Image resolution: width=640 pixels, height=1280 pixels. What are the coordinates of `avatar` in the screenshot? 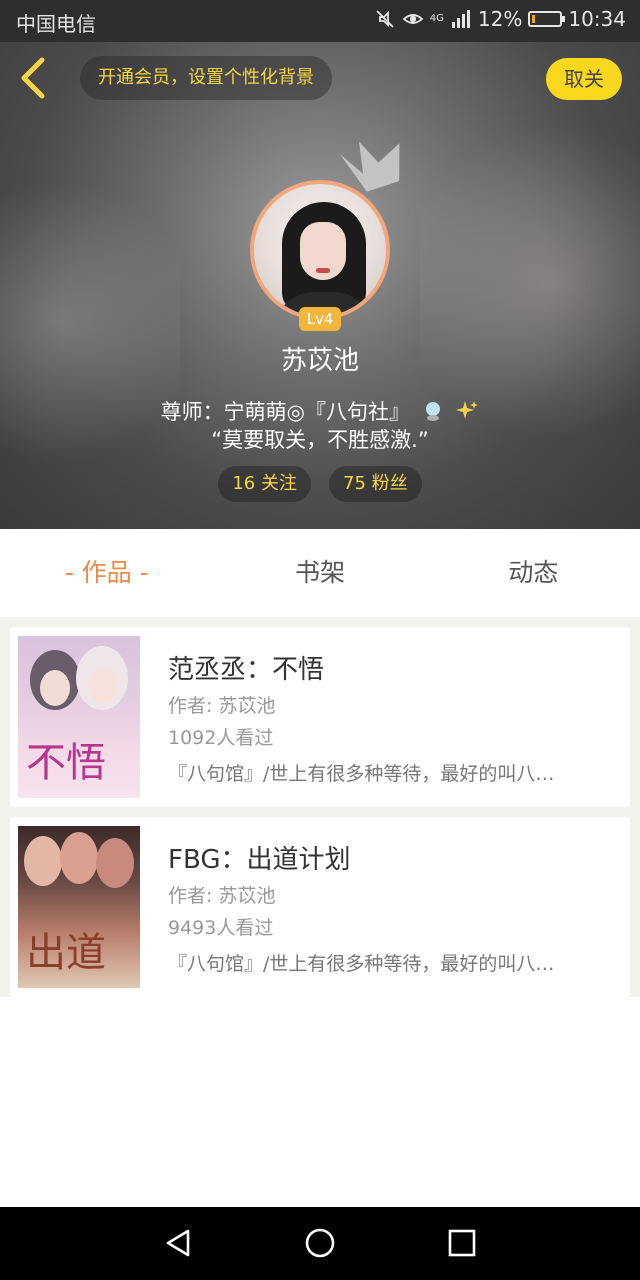 It's located at (320, 250).